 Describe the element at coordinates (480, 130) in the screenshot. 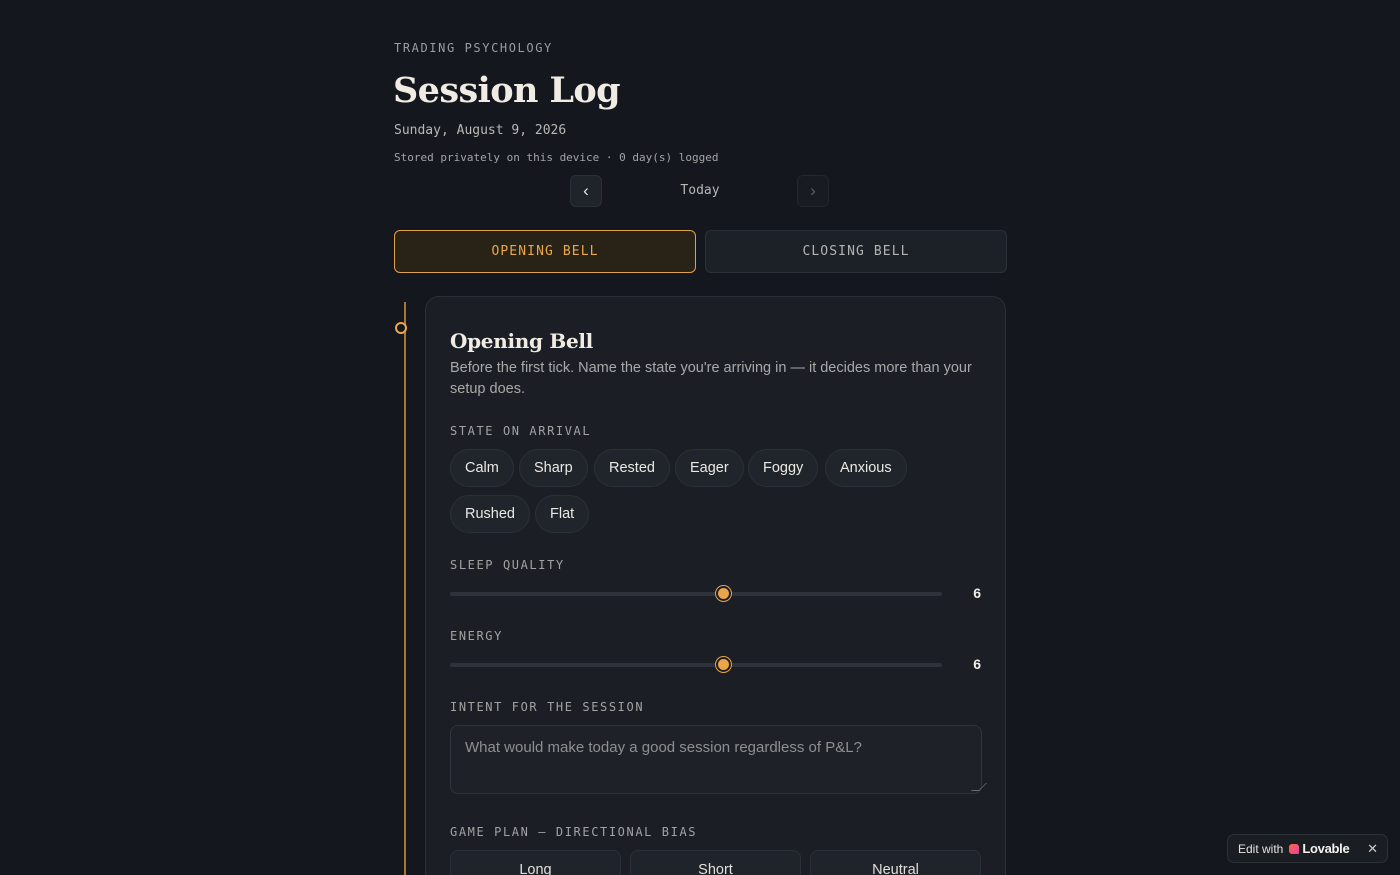

I see `session-date: Sunday, August 9, 2026` at that location.